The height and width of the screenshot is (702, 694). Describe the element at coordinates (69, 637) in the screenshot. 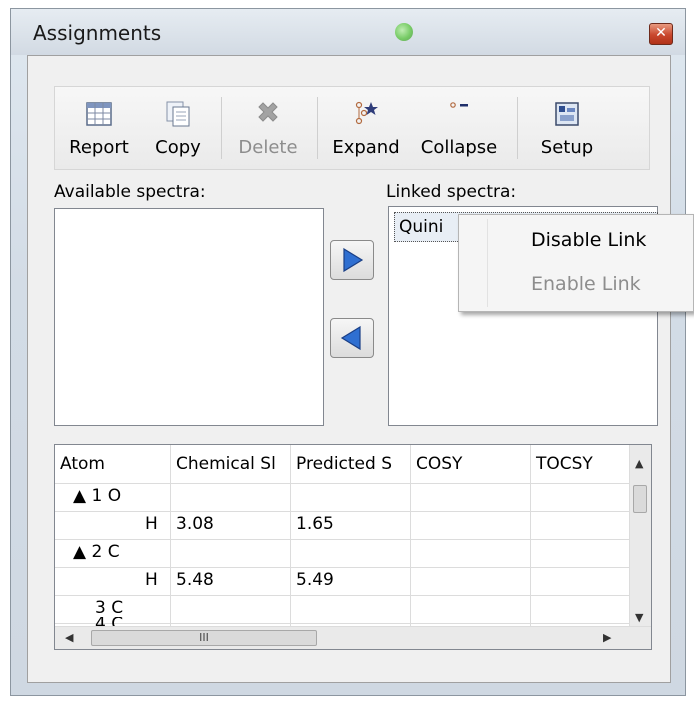

I see `scroll-left-icon: ◀` at that location.